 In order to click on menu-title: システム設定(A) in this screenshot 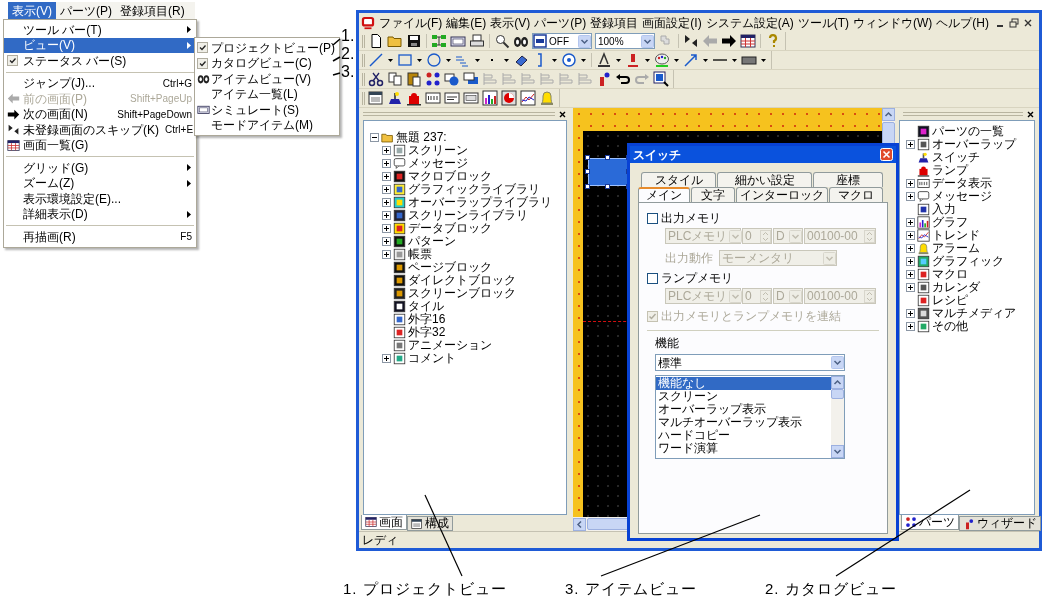, I will do `click(749, 22)`.